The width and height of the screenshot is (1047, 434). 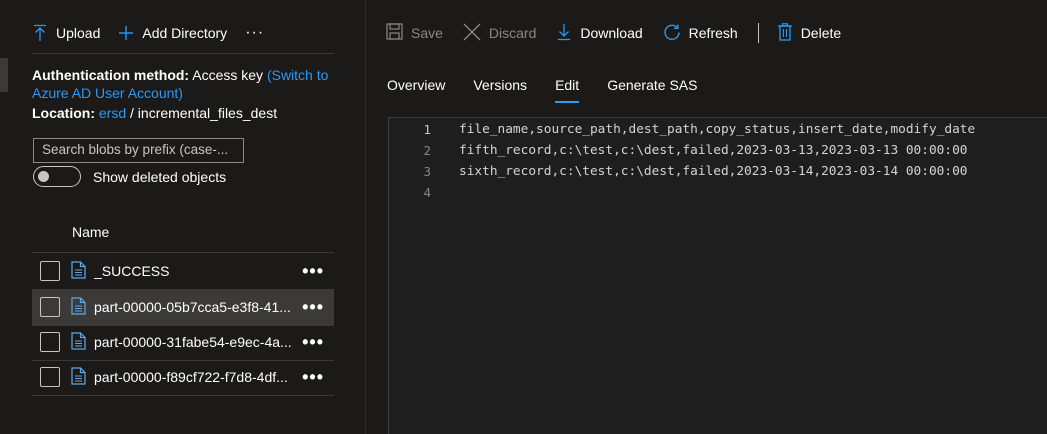 What do you see at coordinates (611, 33) in the screenshot?
I see `download-label: Download` at bounding box center [611, 33].